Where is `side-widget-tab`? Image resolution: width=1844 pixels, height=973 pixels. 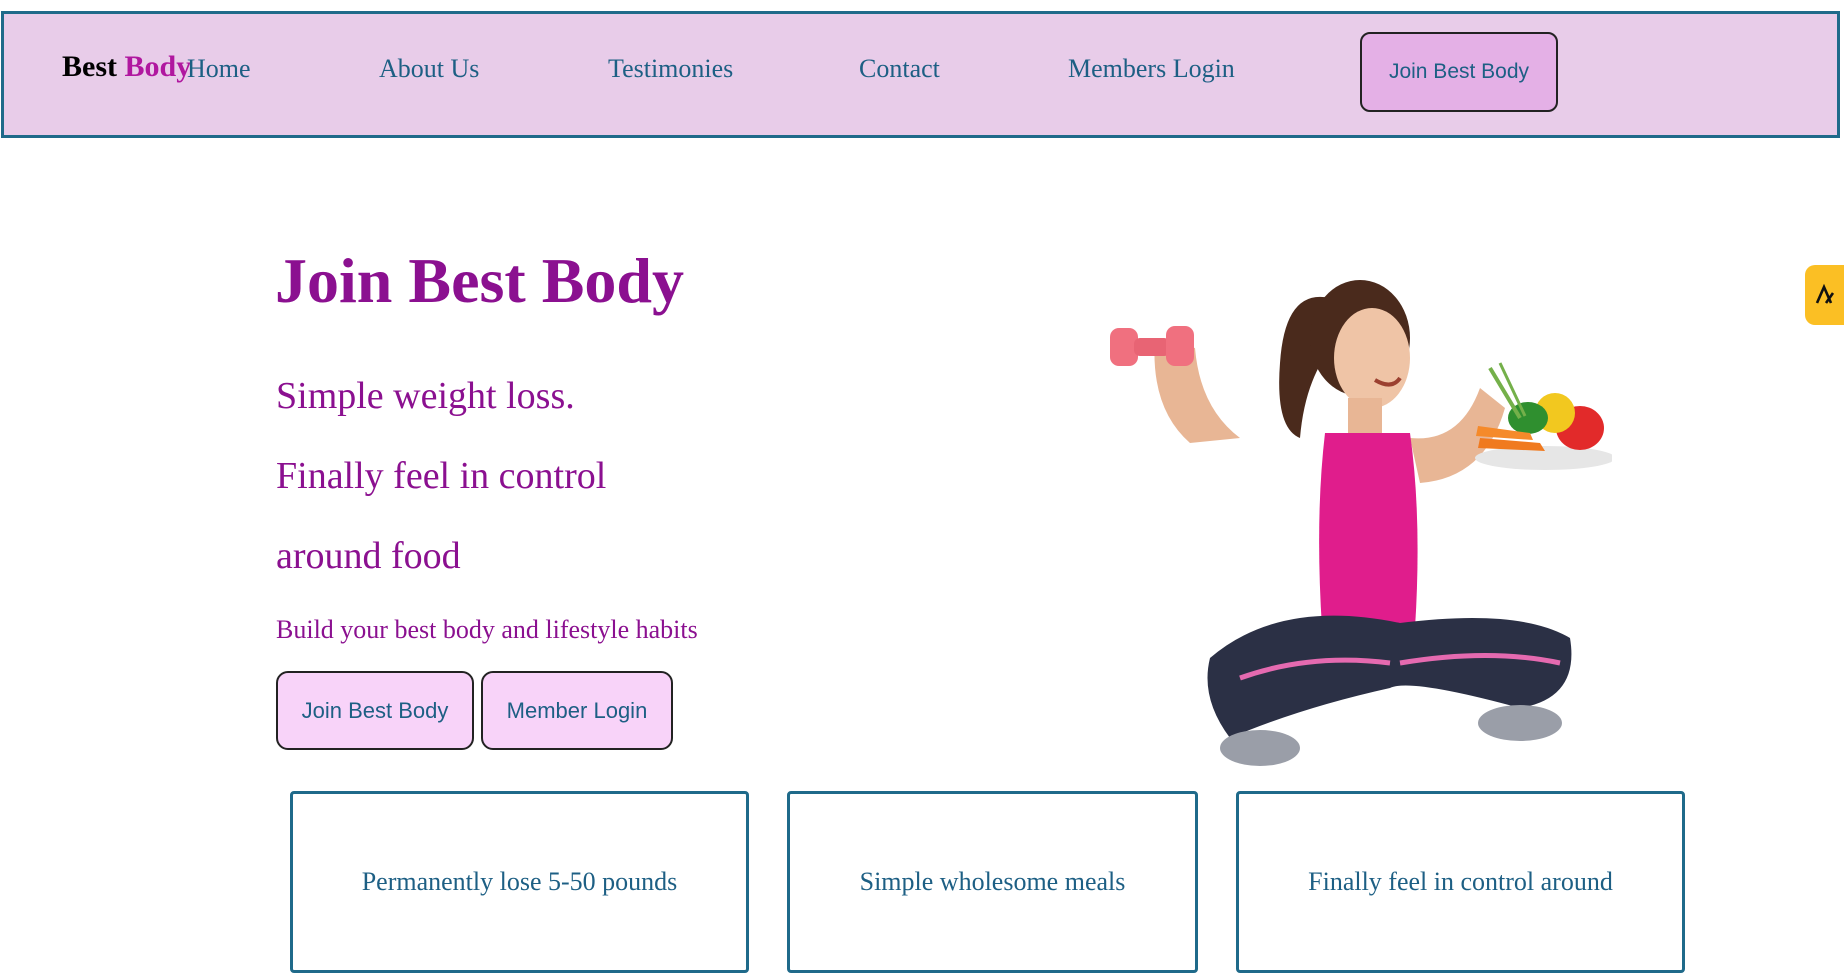
side-widget-tab is located at coordinates (1824, 295).